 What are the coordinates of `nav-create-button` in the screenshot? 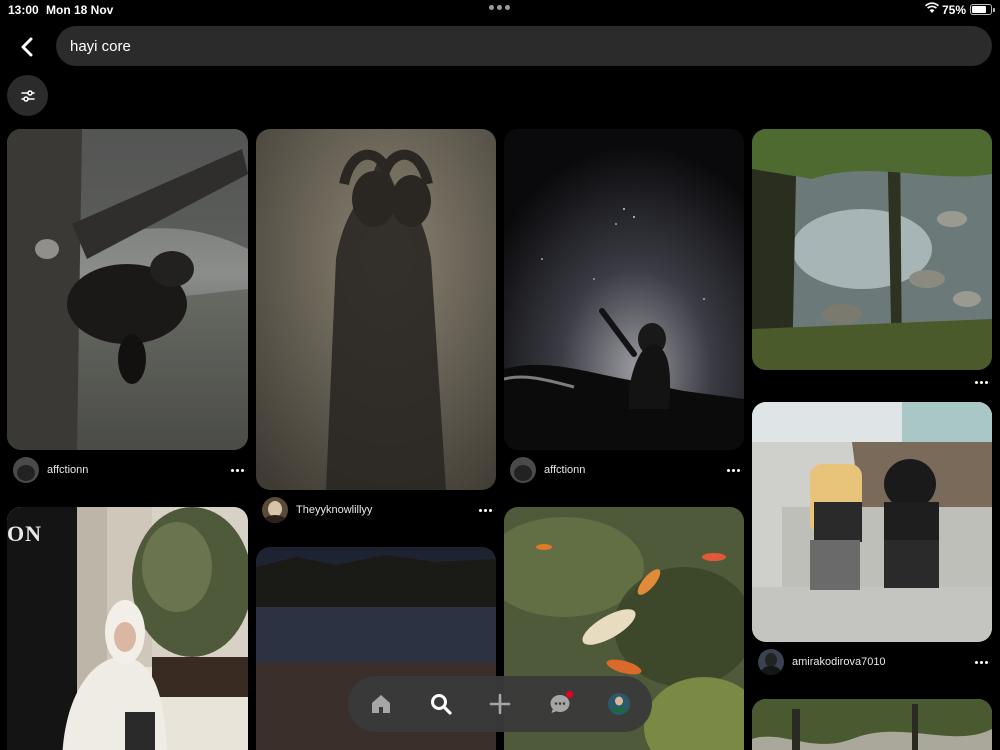 It's located at (500, 704).